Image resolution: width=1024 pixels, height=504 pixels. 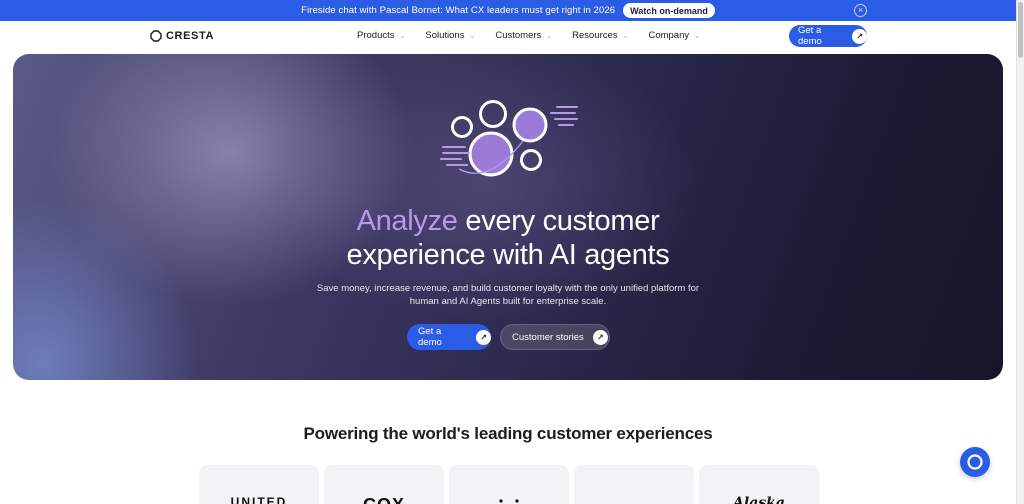 I want to click on get-a-demo-button: Get a demo ↗, so click(x=828, y=36).